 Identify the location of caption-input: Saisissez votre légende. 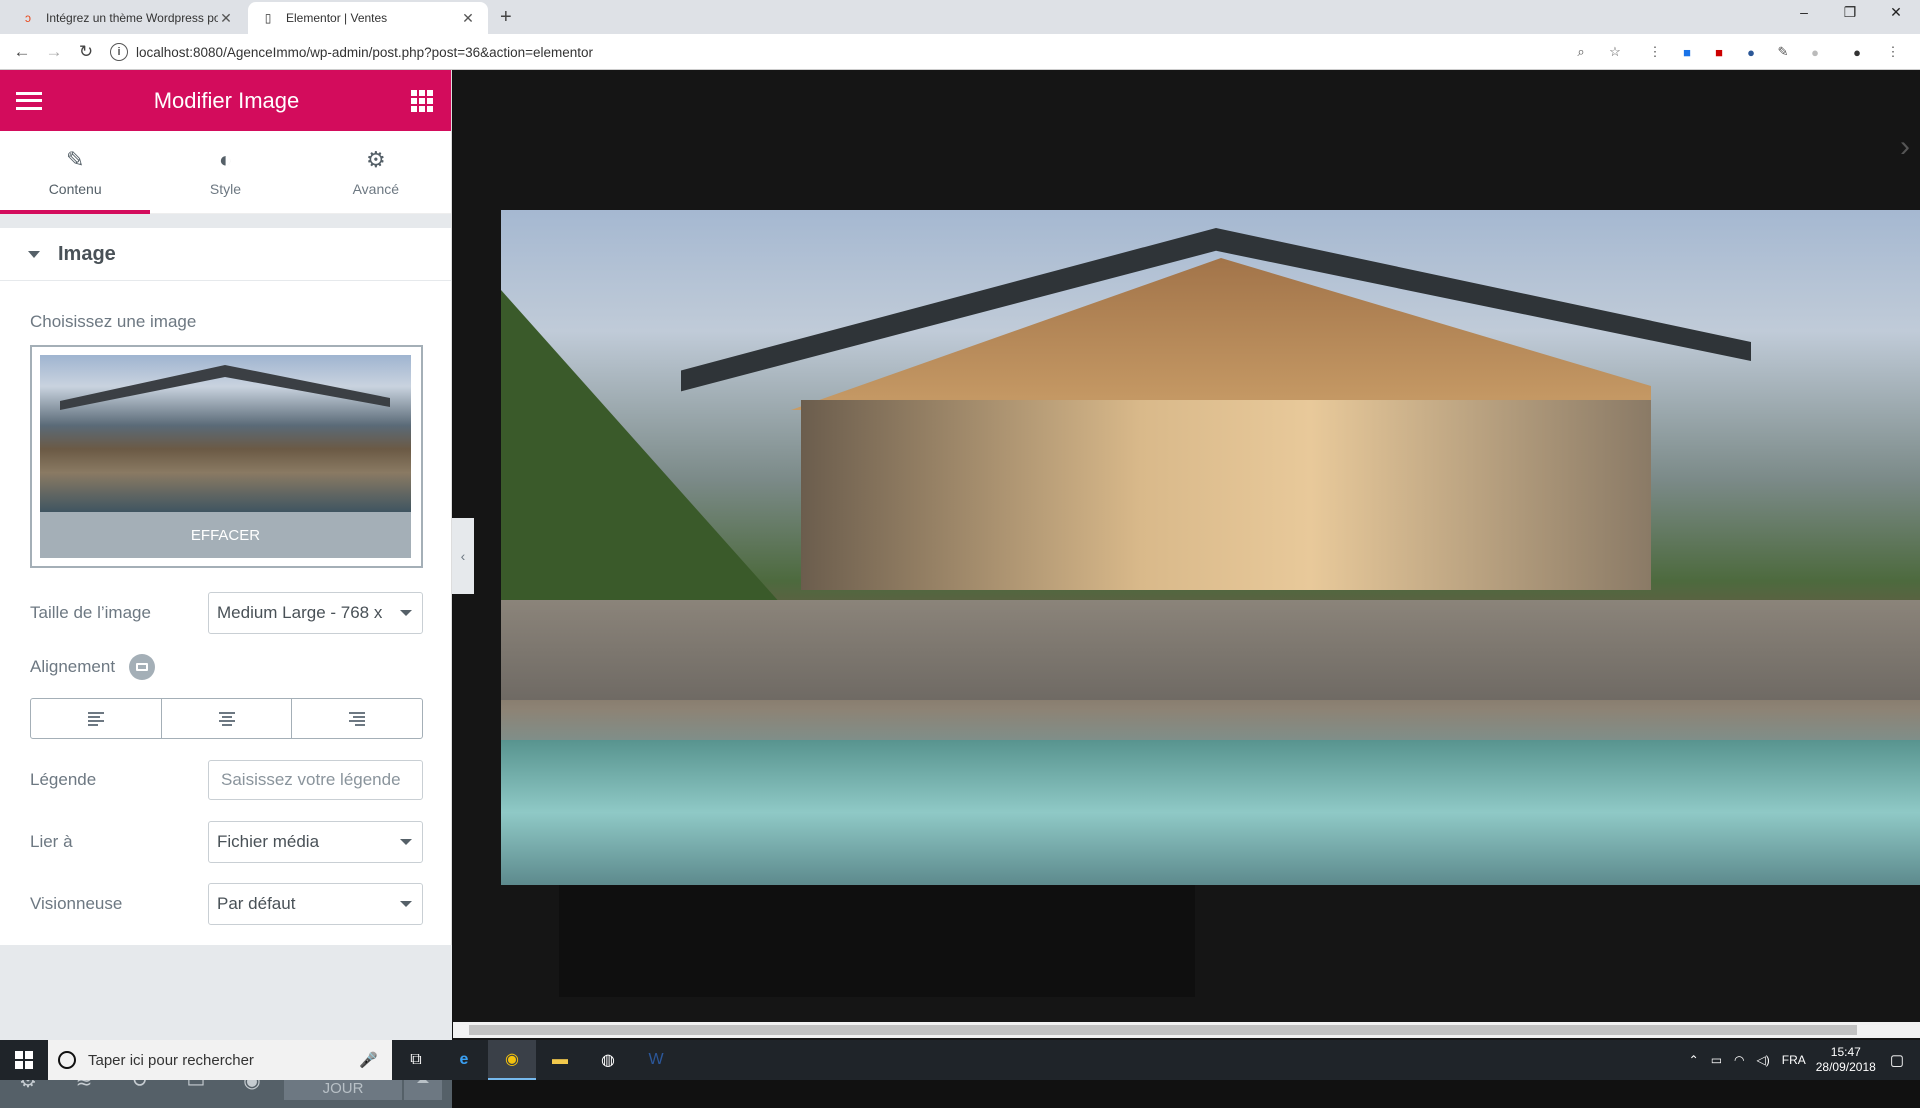
(315, 780).